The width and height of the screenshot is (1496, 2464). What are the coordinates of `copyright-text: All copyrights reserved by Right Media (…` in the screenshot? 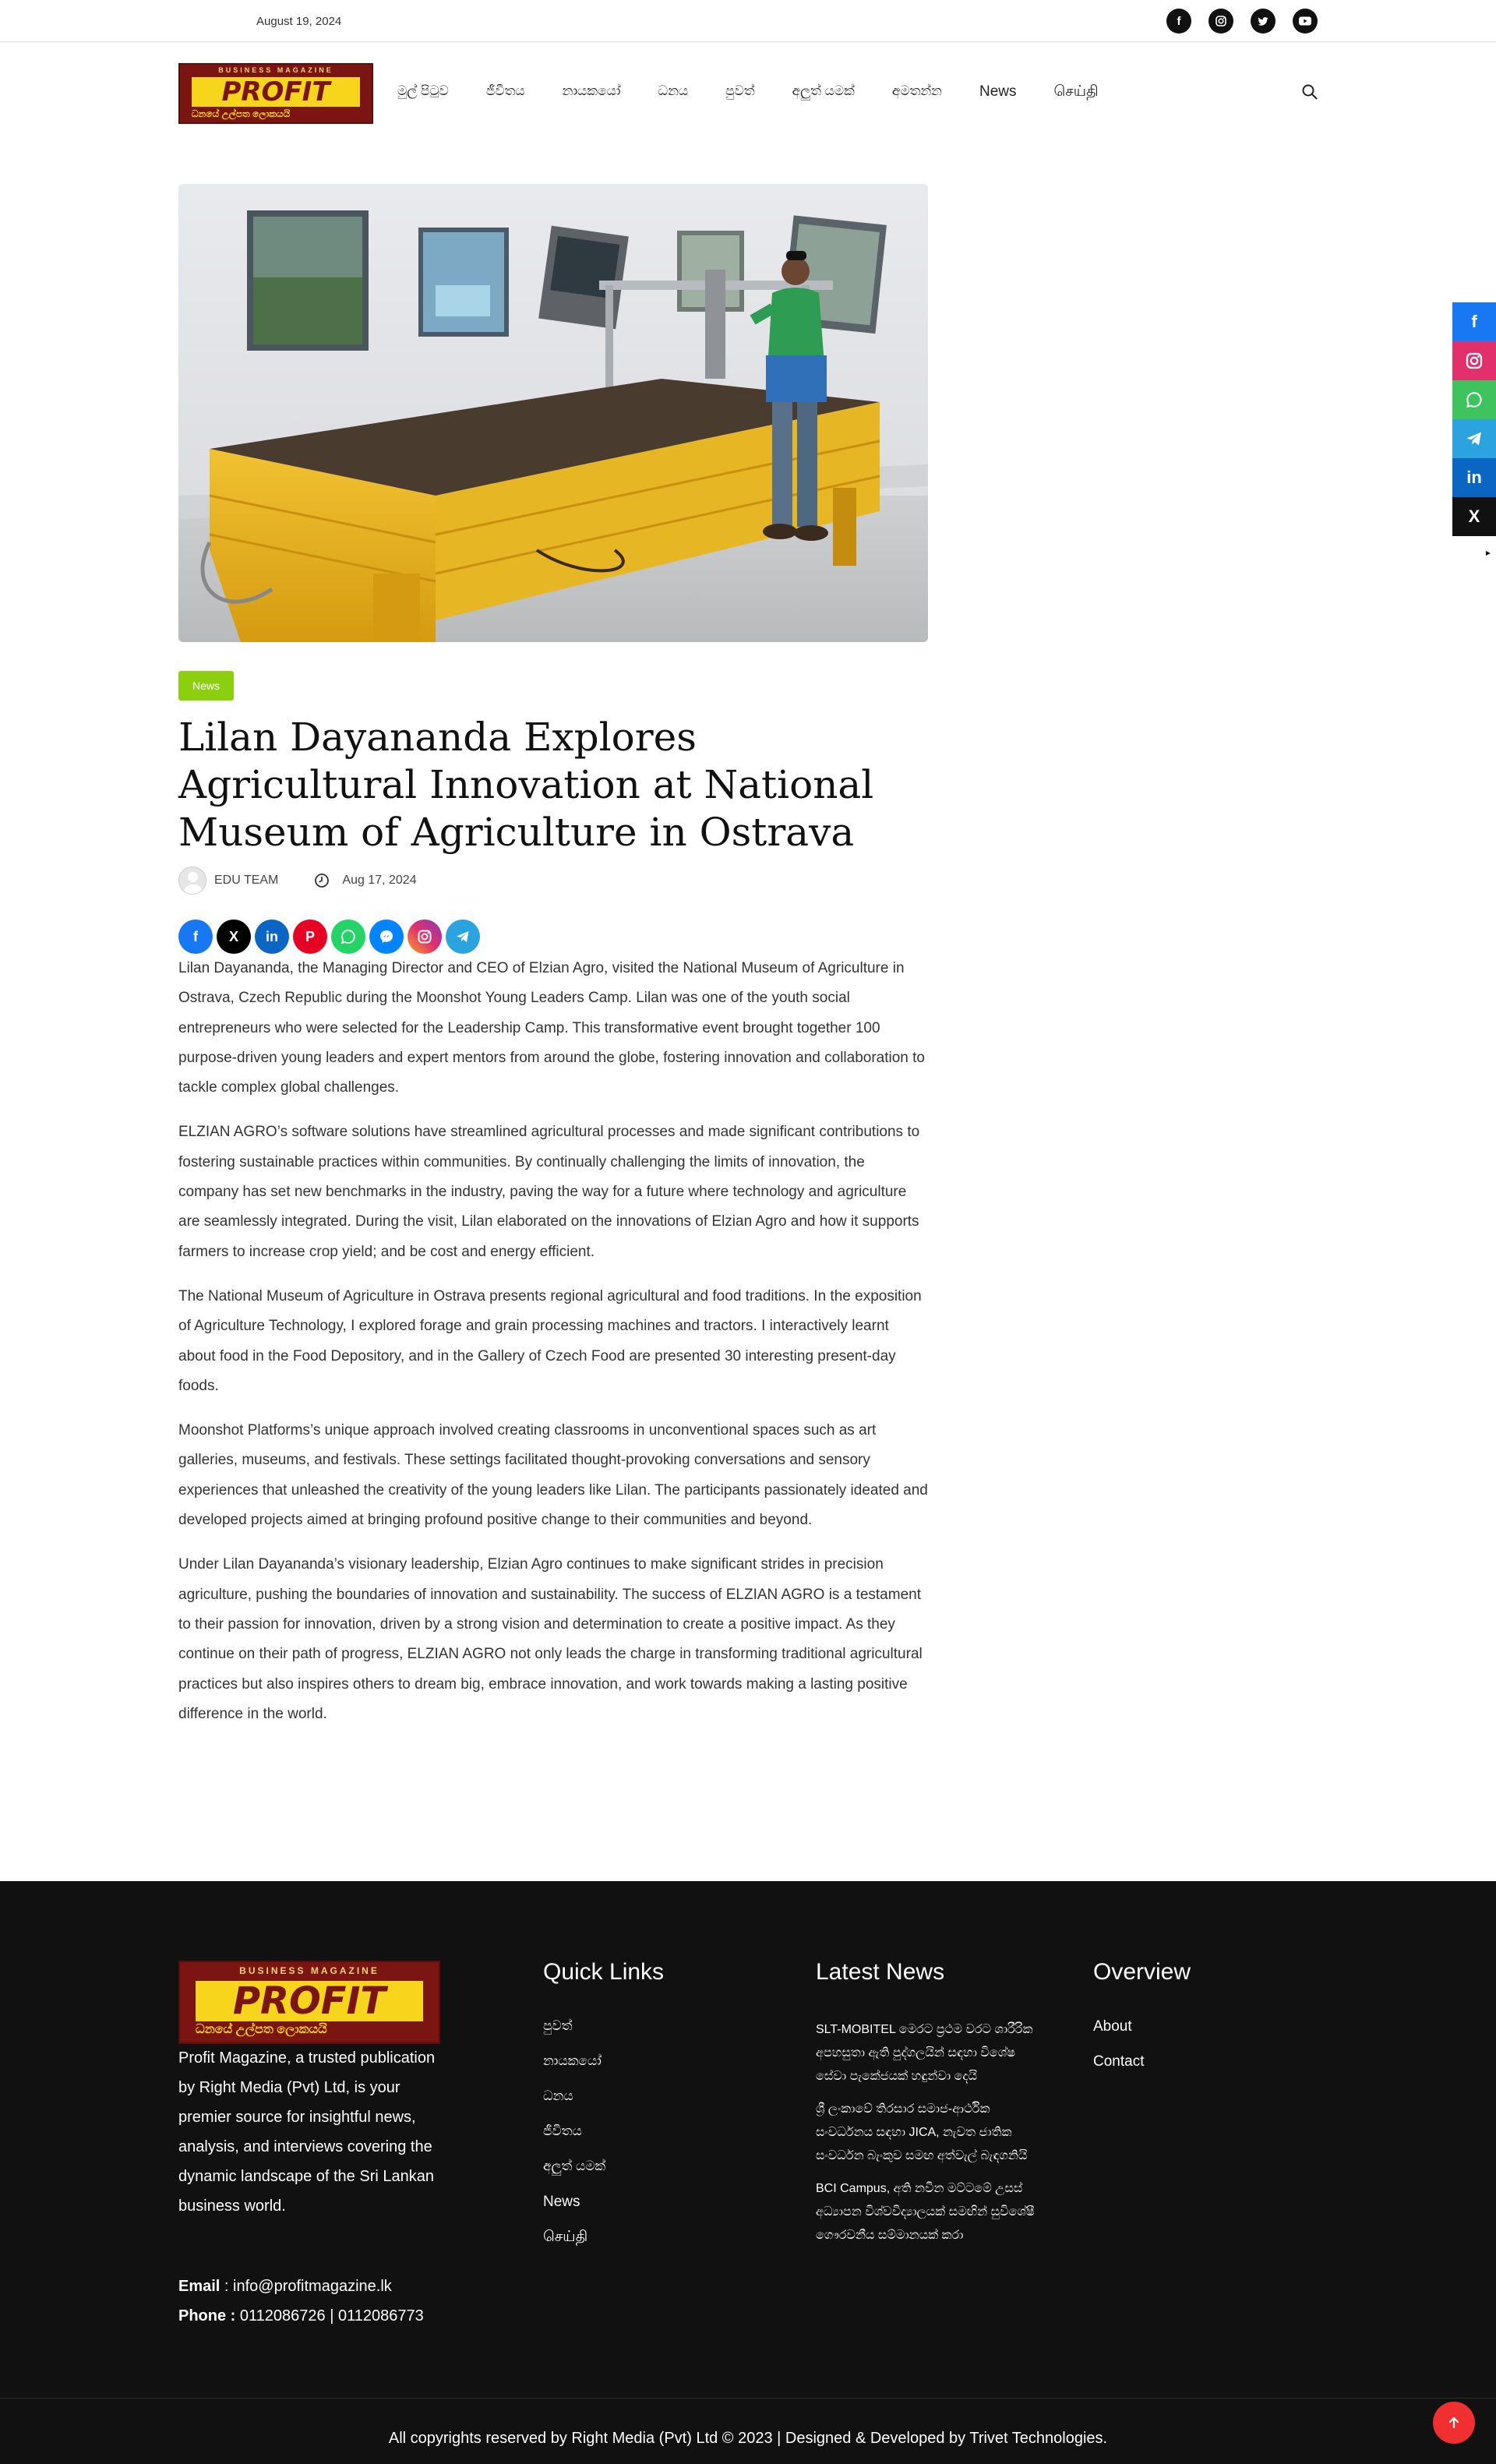 It's located at (748, 2438).